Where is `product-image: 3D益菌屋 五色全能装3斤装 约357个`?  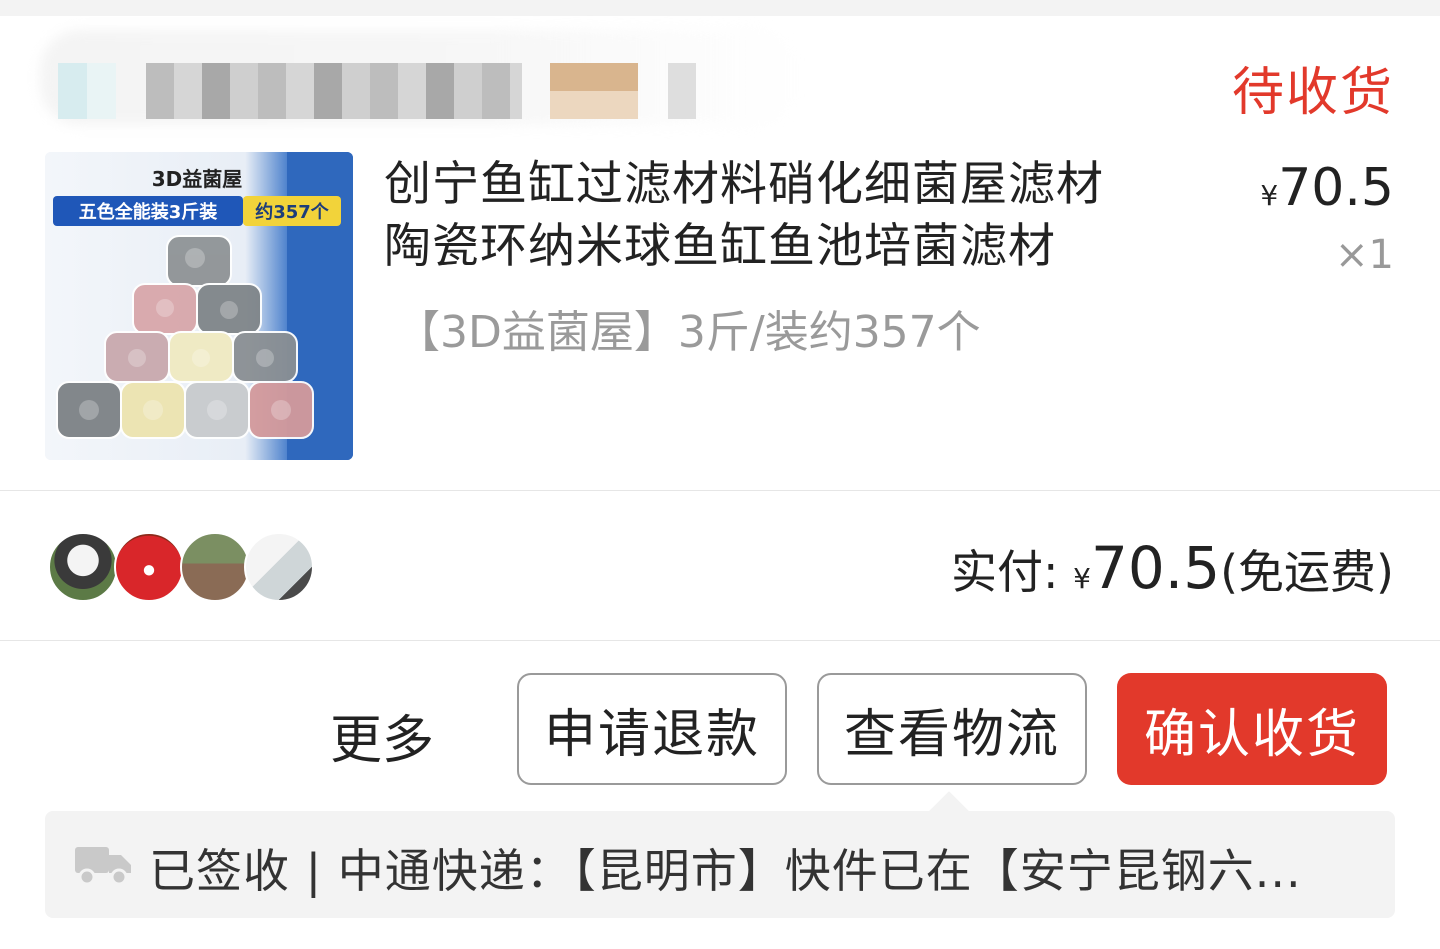 product-image: 3D益菌屋 五色全能装3斤装 约357个 is located at coordinates (199, 306).